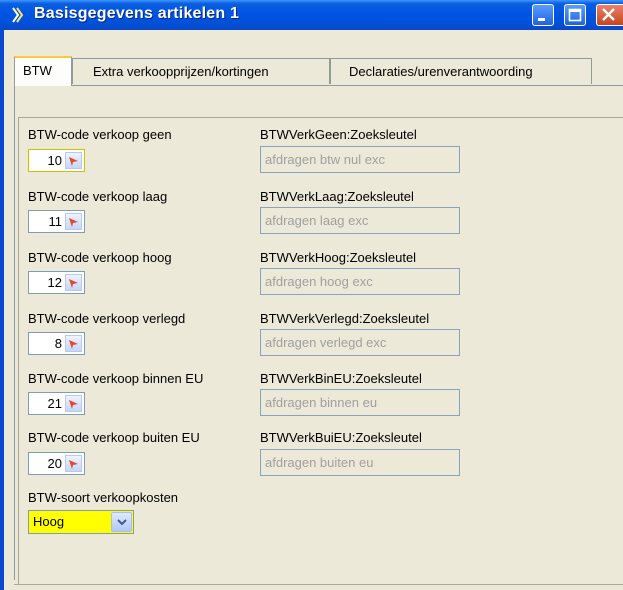  I want to click on label-btw-geen: BTW-code verkoop geen, so click(100, 134).